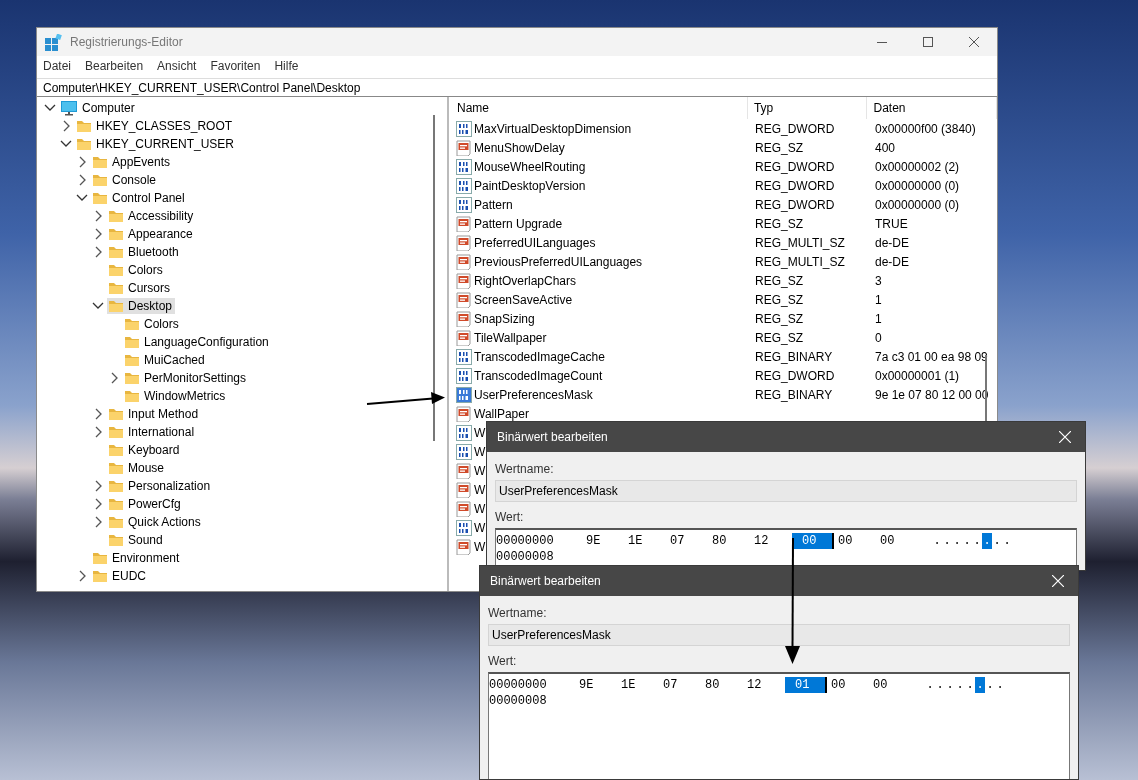 The height and width of the screenshot is (780, 1138). Describe the element at coordinates (177, 67) in the screenshot. I see `menu-item: Ansicht` at that location.